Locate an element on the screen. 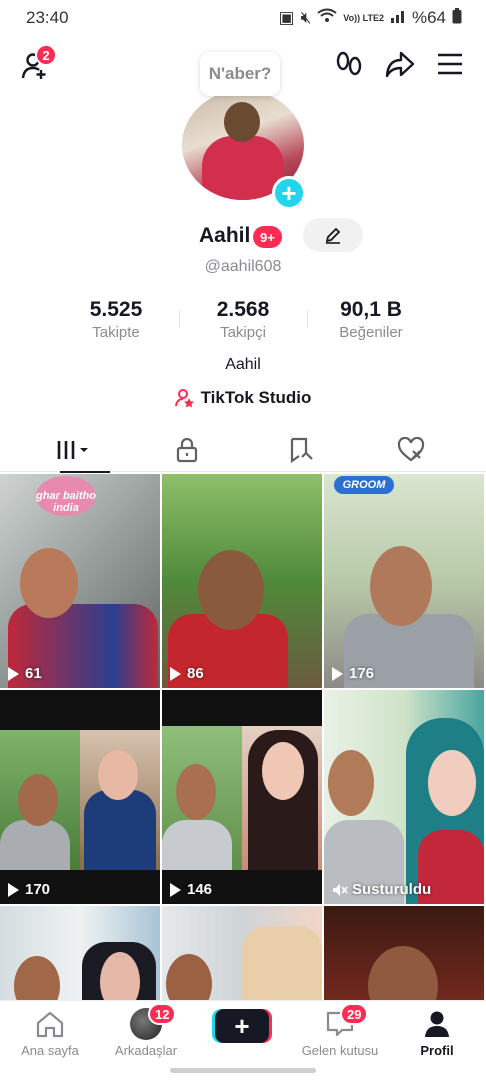 This screenshot has width=486, height=1080. avatar-figure-head is located at coordinates (242, 122).